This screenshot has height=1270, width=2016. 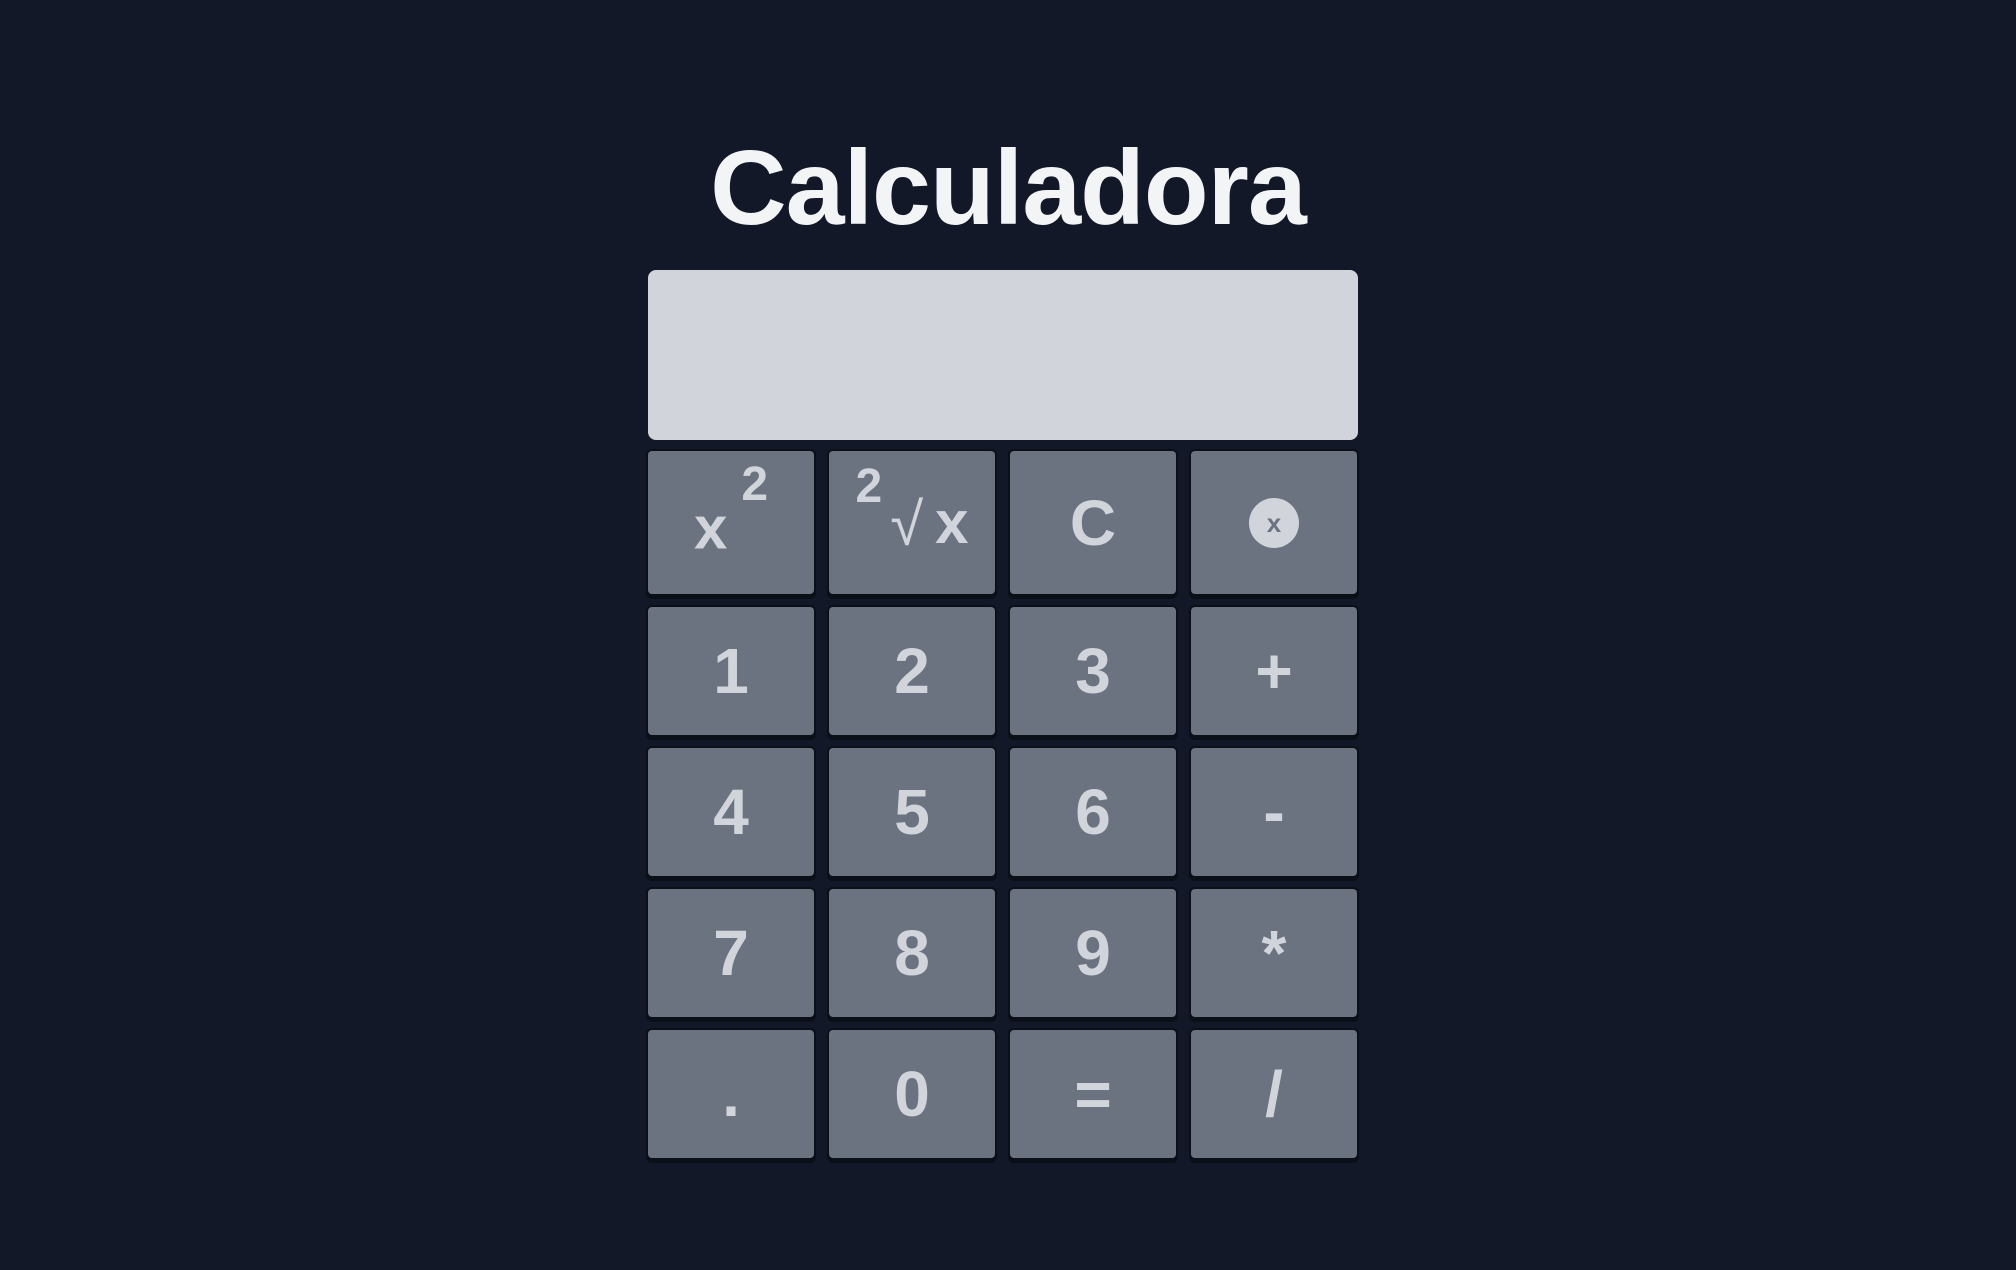 I want to click on calculator-display, so click(x=1003, y=355).